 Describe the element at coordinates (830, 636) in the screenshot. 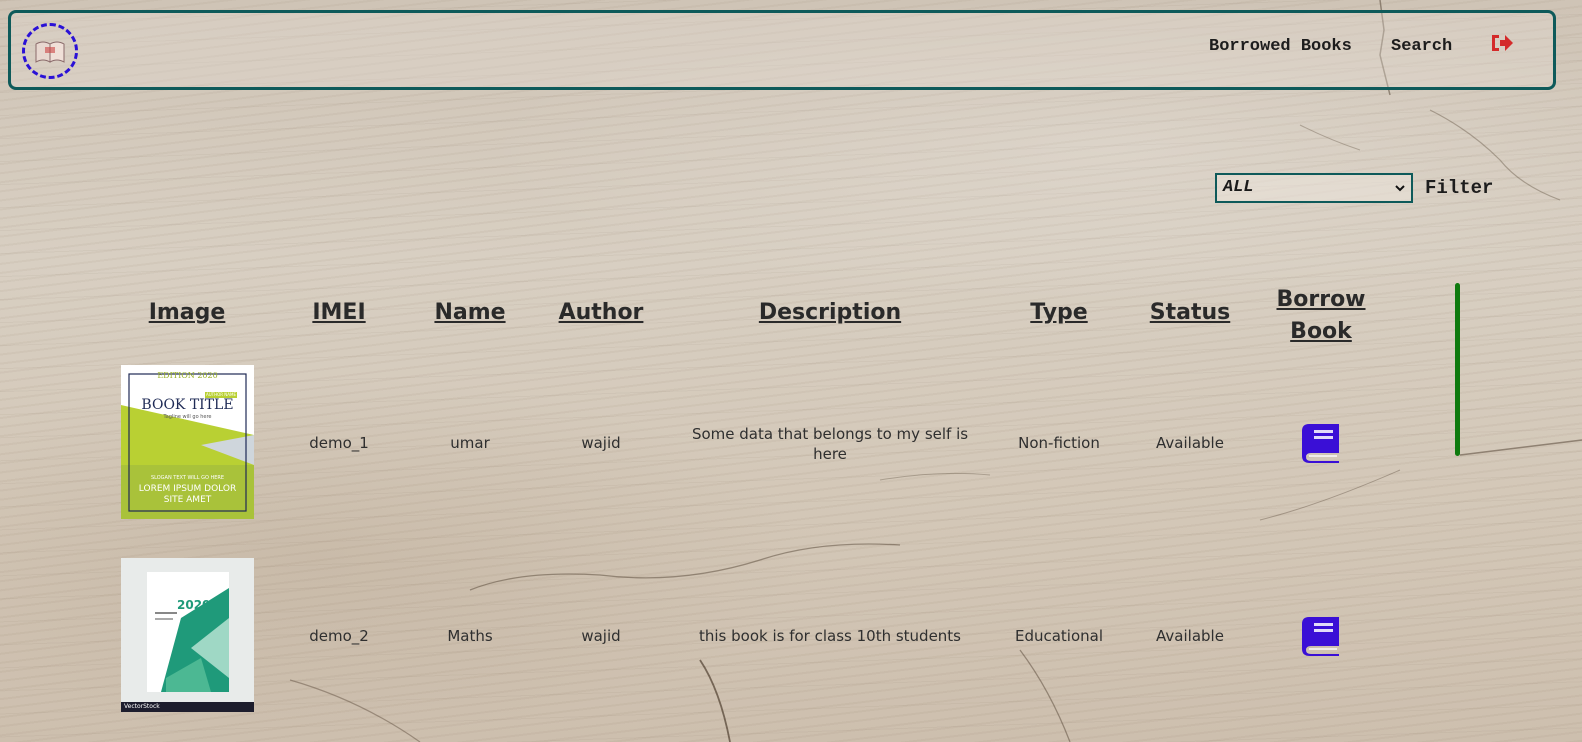

I see `cell-description: this book is for class 10th students` at that location.